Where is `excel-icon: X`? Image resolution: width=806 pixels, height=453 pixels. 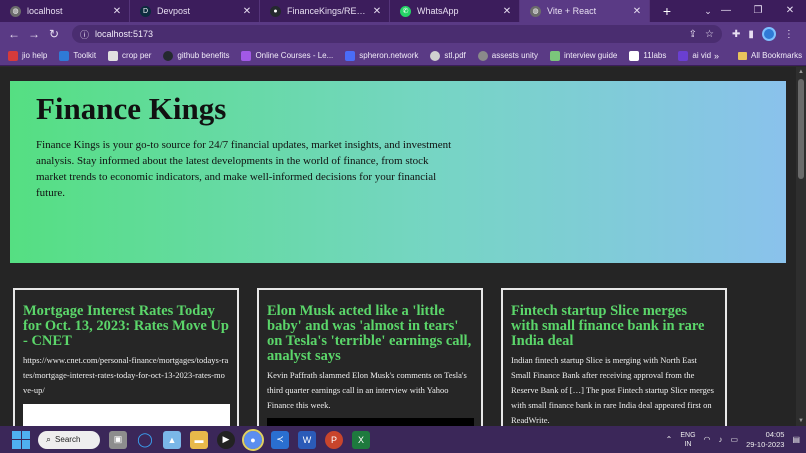
excel-icon: X is located at coordinates (361, 439).